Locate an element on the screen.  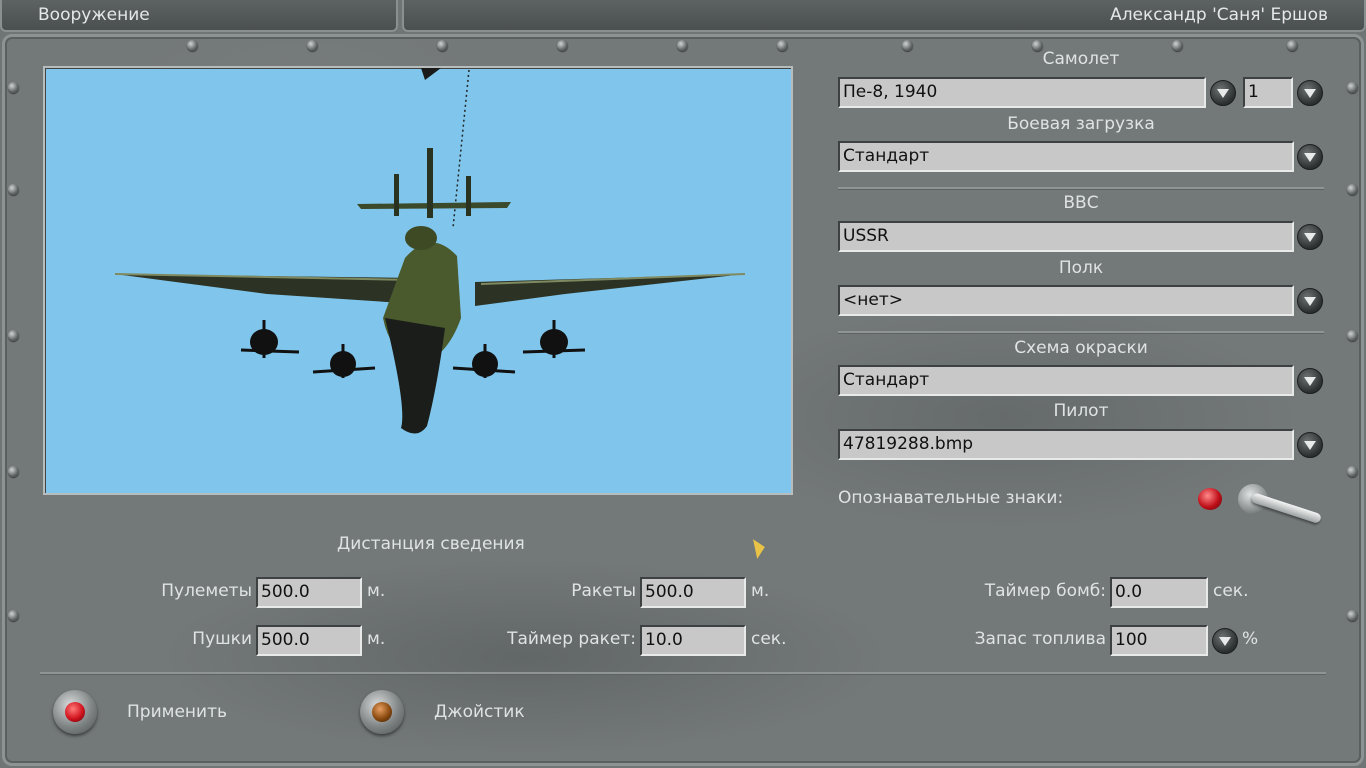
mg-distance-input: 500.0 is located at coordinates (309, 592).